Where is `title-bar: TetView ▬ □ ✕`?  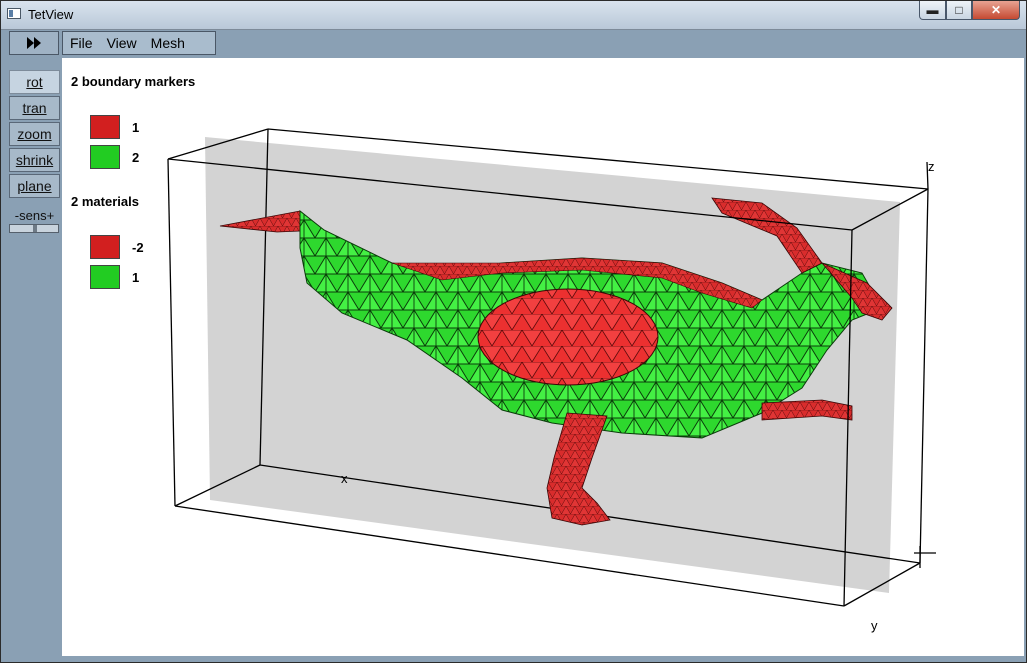
title-bar: TetView ▬ □ ✕ is located at coordinates (513, 15).